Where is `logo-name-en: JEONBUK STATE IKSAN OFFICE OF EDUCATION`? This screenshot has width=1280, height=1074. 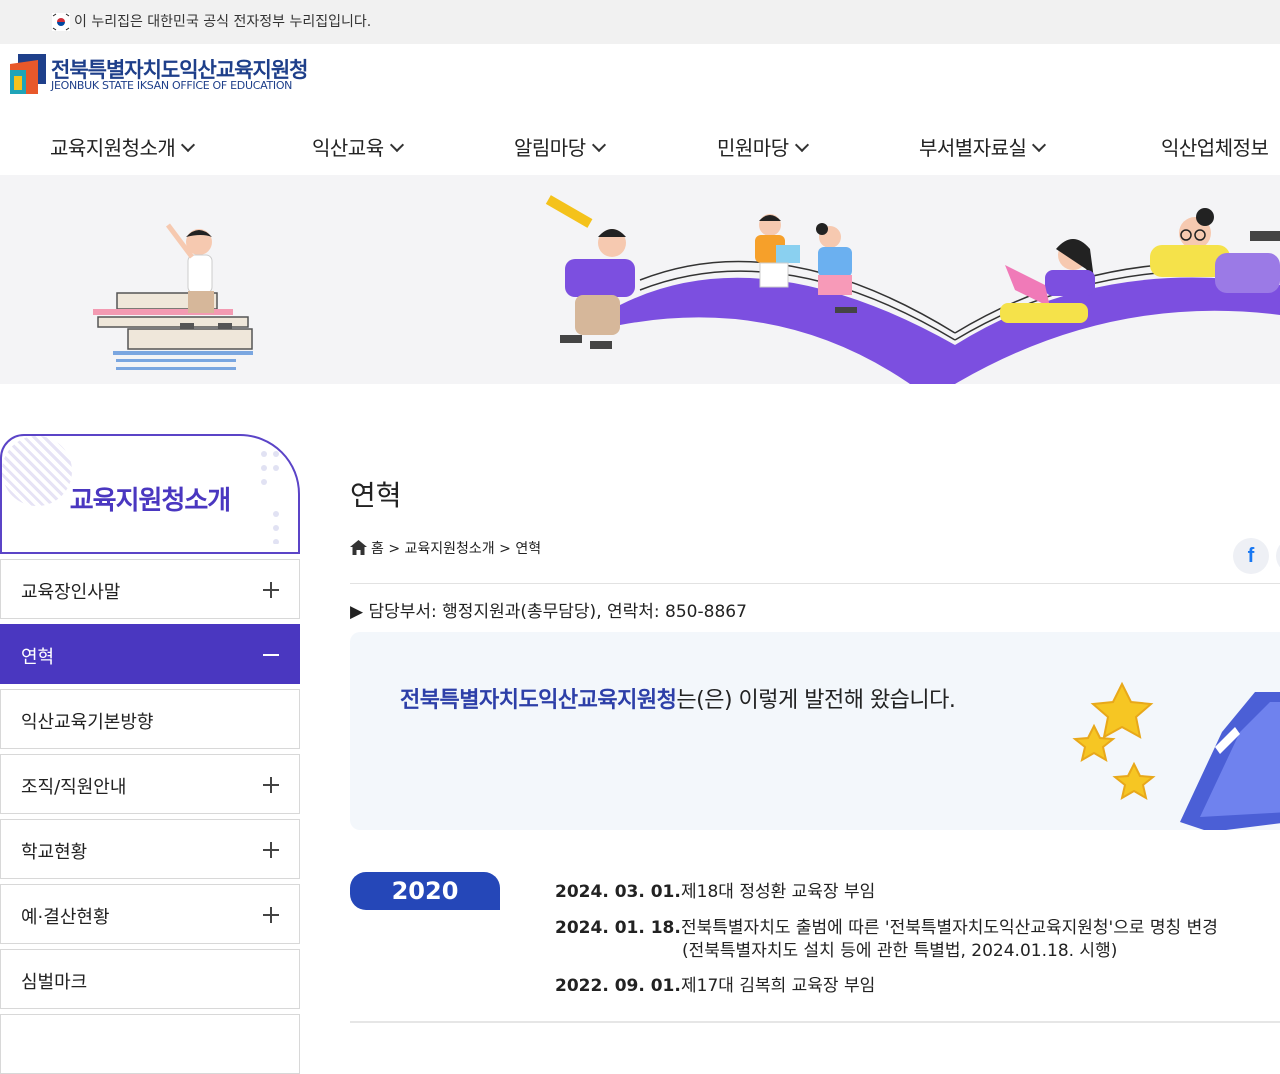
logo-name-en: JEONBUK STATE IKSAN OFFICE OF EDUCATION is located at coordinates (172, 85).